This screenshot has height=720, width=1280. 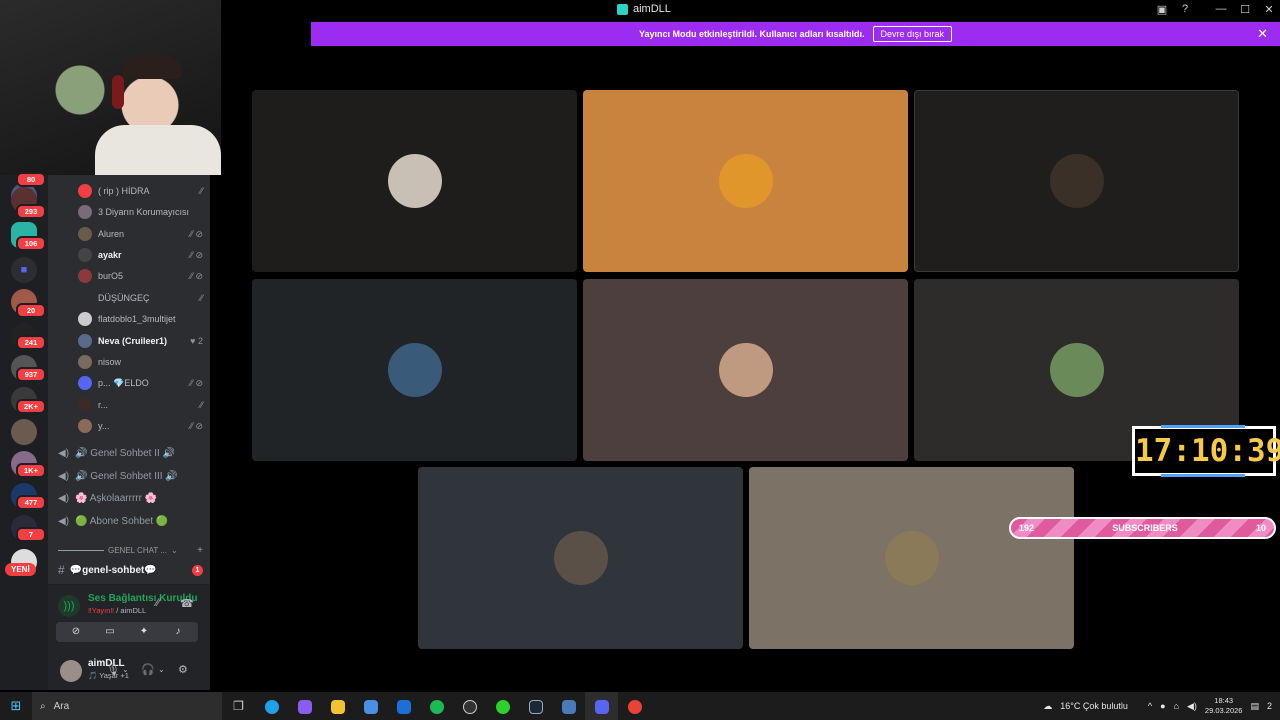 I want to click on voice-user: ( rip ) HİDRA ⁄⁄, so click(x=140, y=191).